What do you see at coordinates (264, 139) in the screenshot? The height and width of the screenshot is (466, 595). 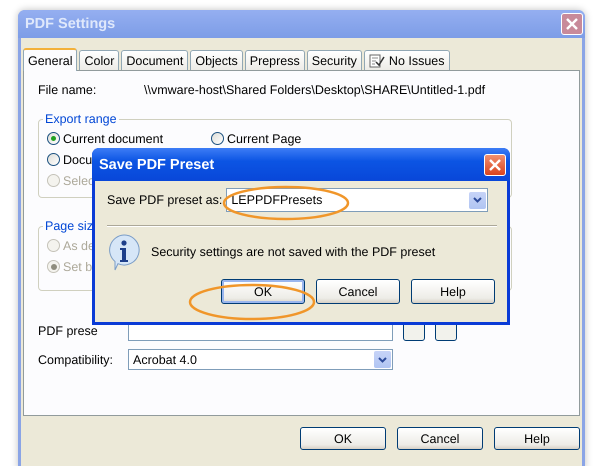 I see `option-label: Current Page` at bounding box center [264, 139].